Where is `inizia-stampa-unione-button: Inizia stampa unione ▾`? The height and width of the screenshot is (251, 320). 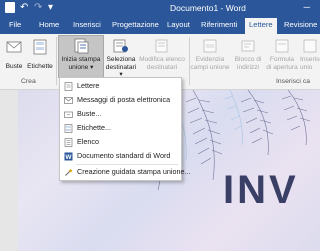 inizia-stampa-unione-button: Inizia stampa unione ▾ is located at coordinates (81, 56).